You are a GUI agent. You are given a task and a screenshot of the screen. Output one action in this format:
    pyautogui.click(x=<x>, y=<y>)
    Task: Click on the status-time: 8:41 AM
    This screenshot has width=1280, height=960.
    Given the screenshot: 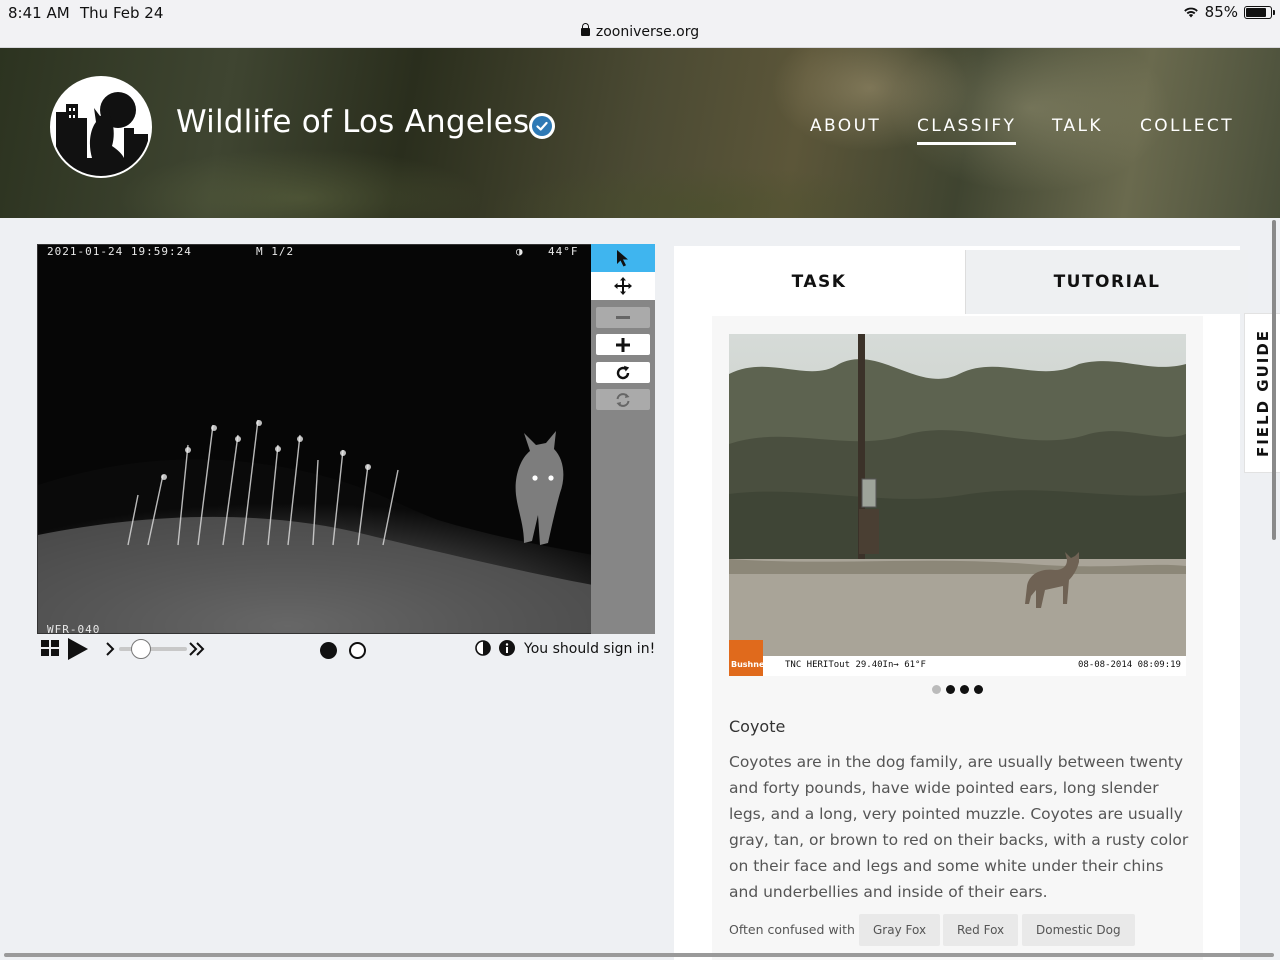 What is the action you would take?
    pyautogui.click(x=39, y=13)
    